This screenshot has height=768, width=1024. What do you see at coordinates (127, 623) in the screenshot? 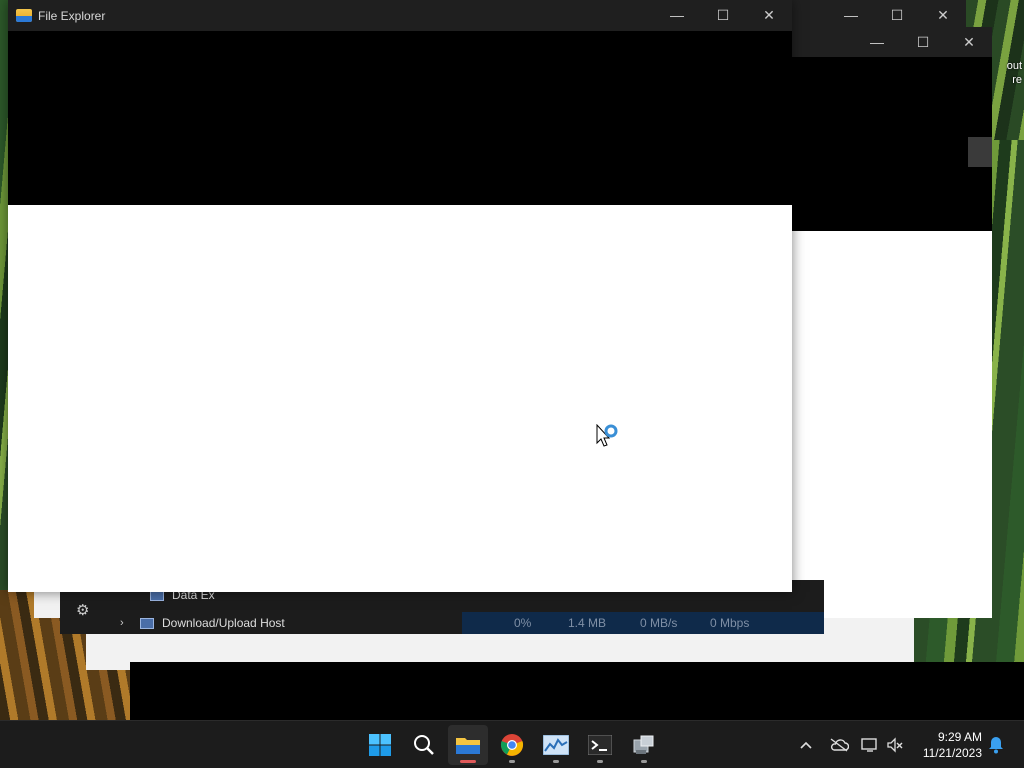
I see `chevron-right-icon: ›` at bounding box center [127, 623].